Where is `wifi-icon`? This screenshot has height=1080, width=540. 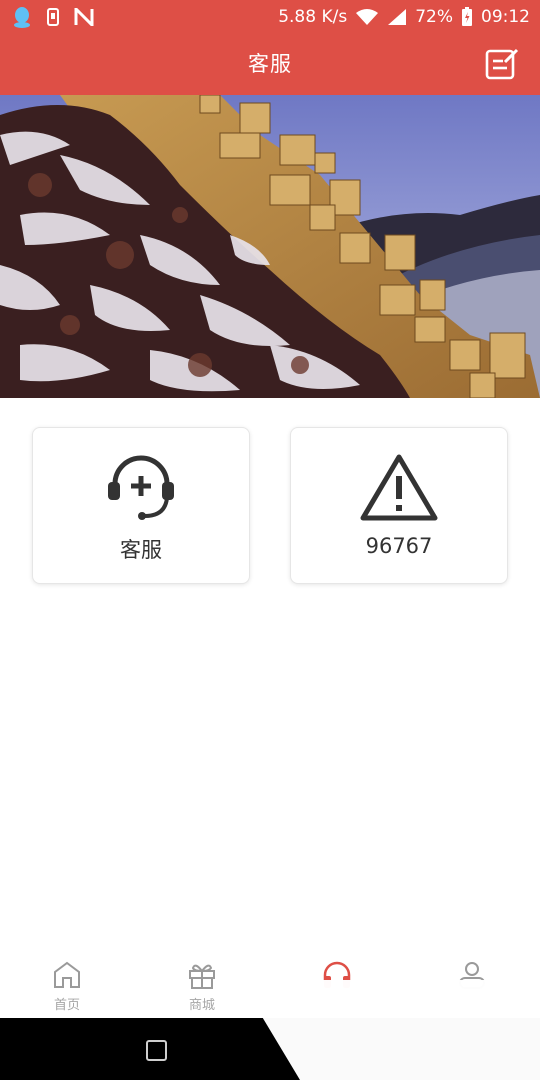 wifi-icon is located at coordinates (367, 17).